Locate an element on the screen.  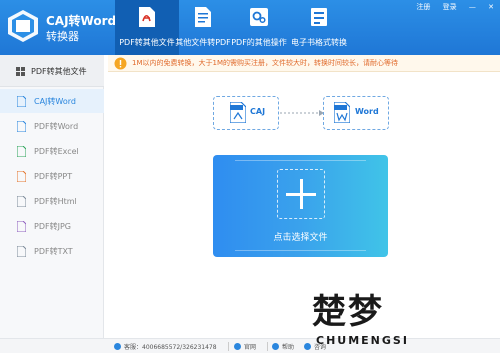
sidebar-header: PDF转其他文件 is located at coordinates (52, 71).